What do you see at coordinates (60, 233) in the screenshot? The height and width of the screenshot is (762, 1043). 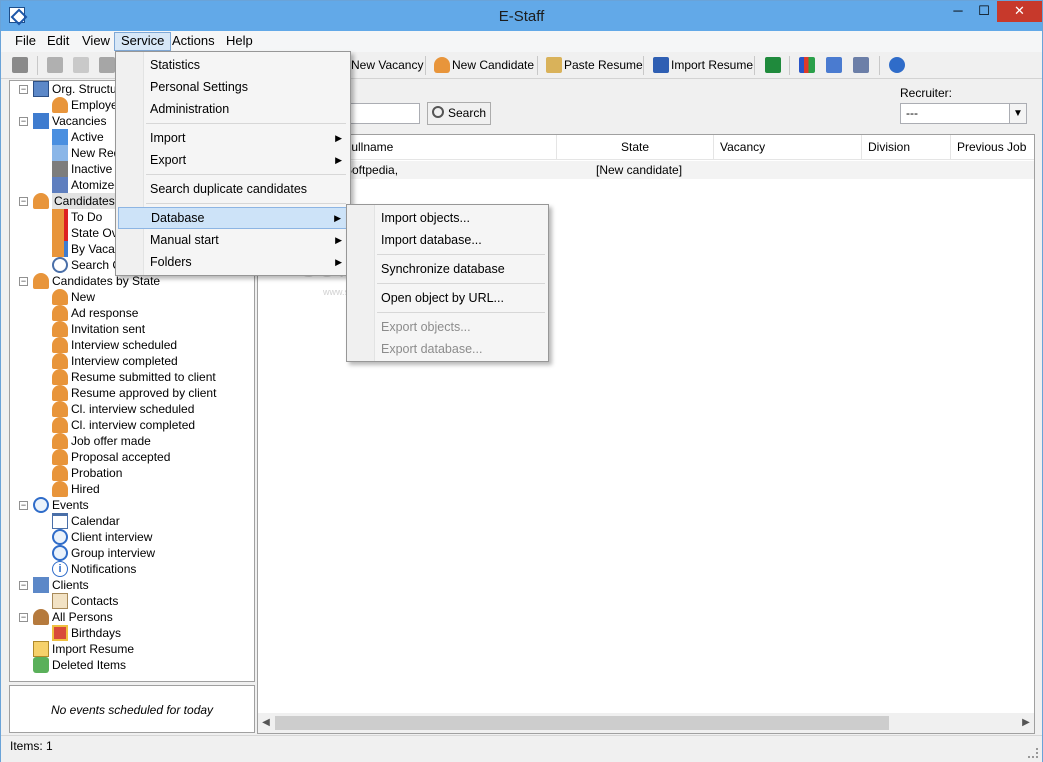 I see `state-overdue-icon` at bounding box center [60, 233].